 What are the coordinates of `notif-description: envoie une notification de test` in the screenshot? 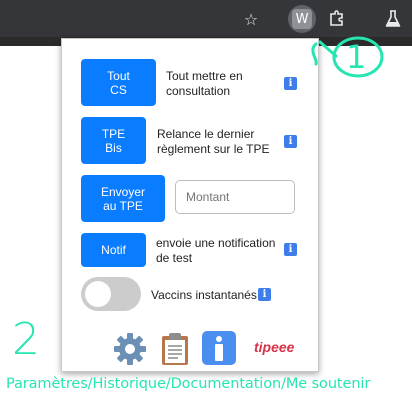 It's located at (216, 250).